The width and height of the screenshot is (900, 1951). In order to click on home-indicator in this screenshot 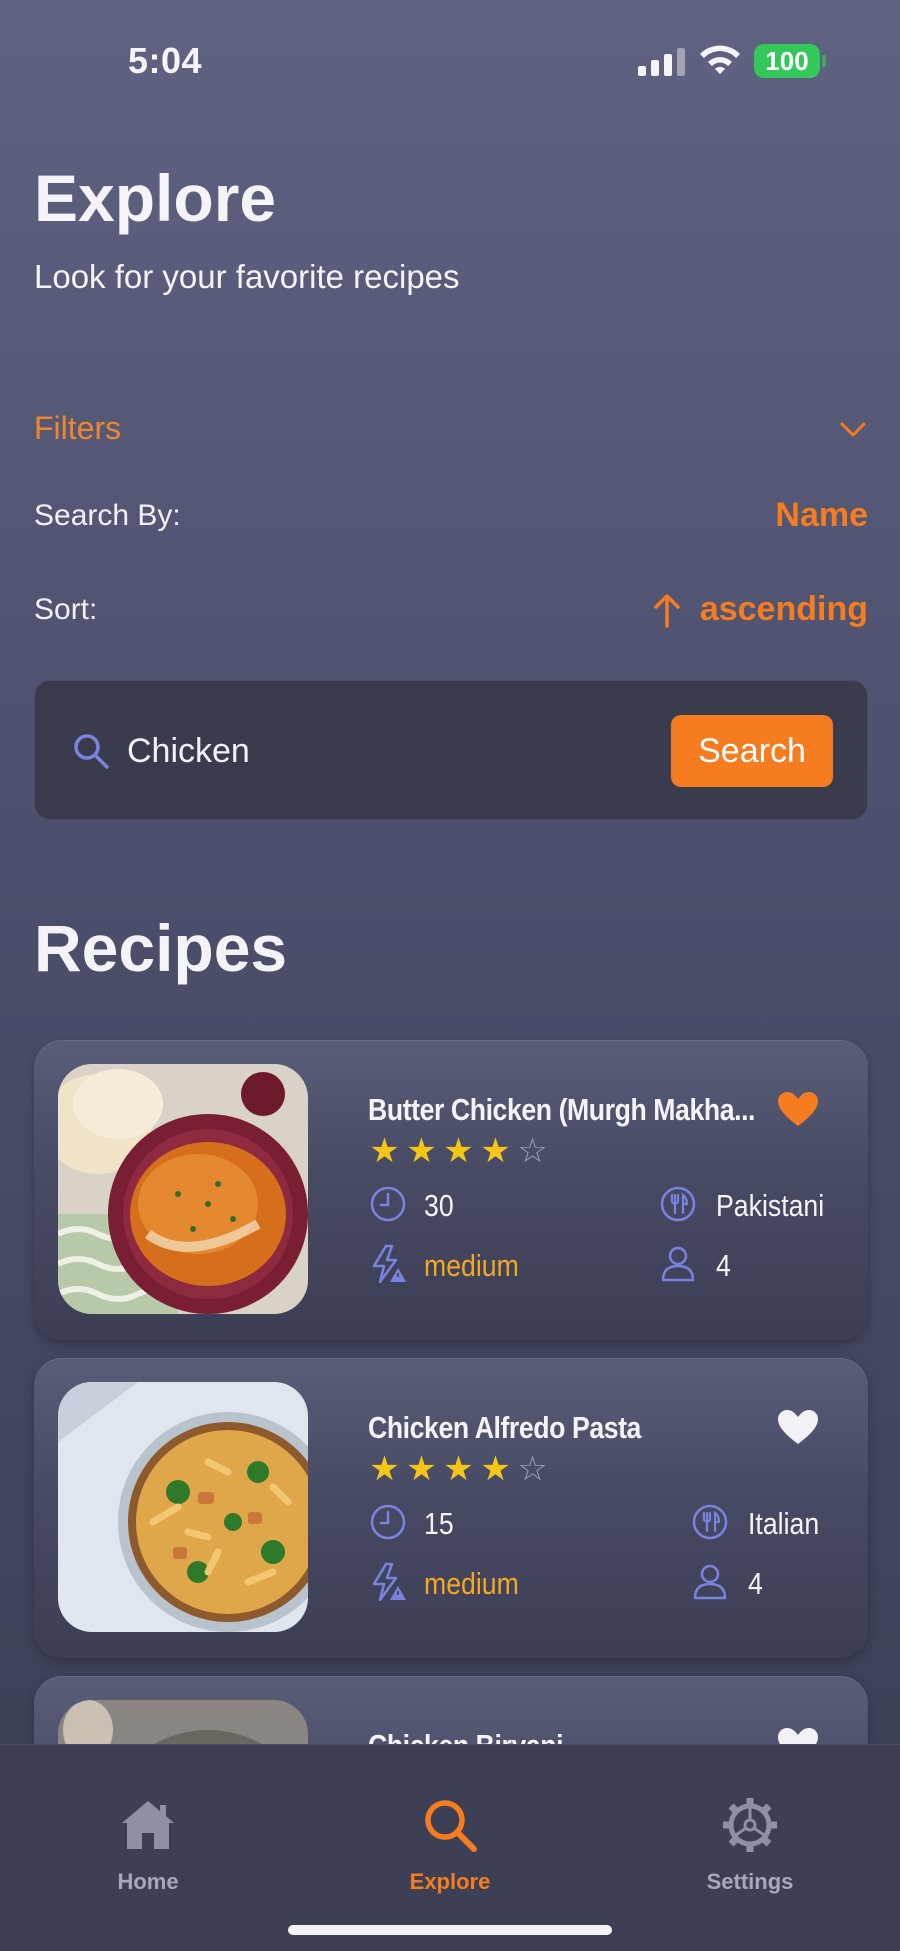, I will do `click(450, 1930)`.